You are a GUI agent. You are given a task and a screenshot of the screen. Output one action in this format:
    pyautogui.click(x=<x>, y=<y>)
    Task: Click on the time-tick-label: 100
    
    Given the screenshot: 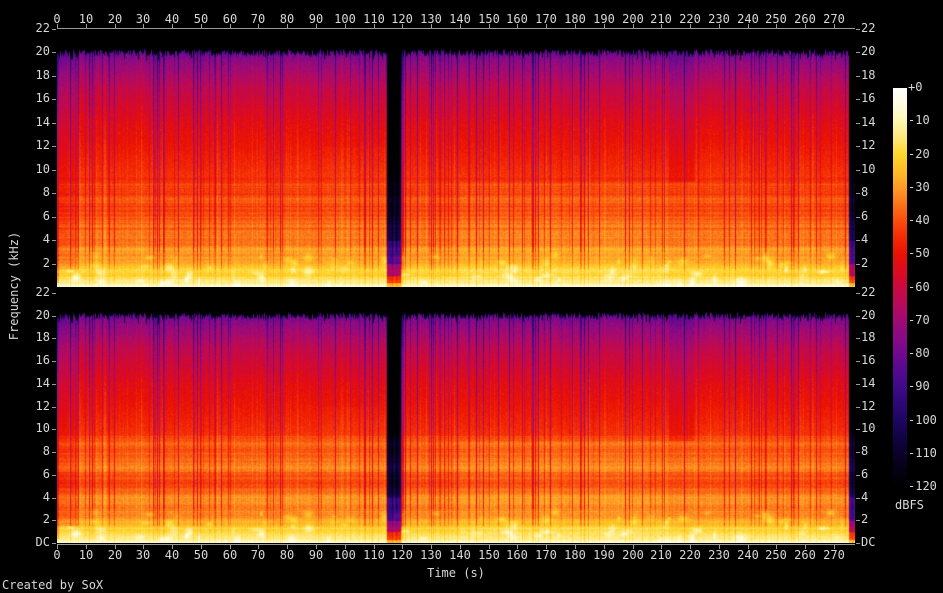 What is the action you would take?
    pyautogui.click(x=345, y=19)
    